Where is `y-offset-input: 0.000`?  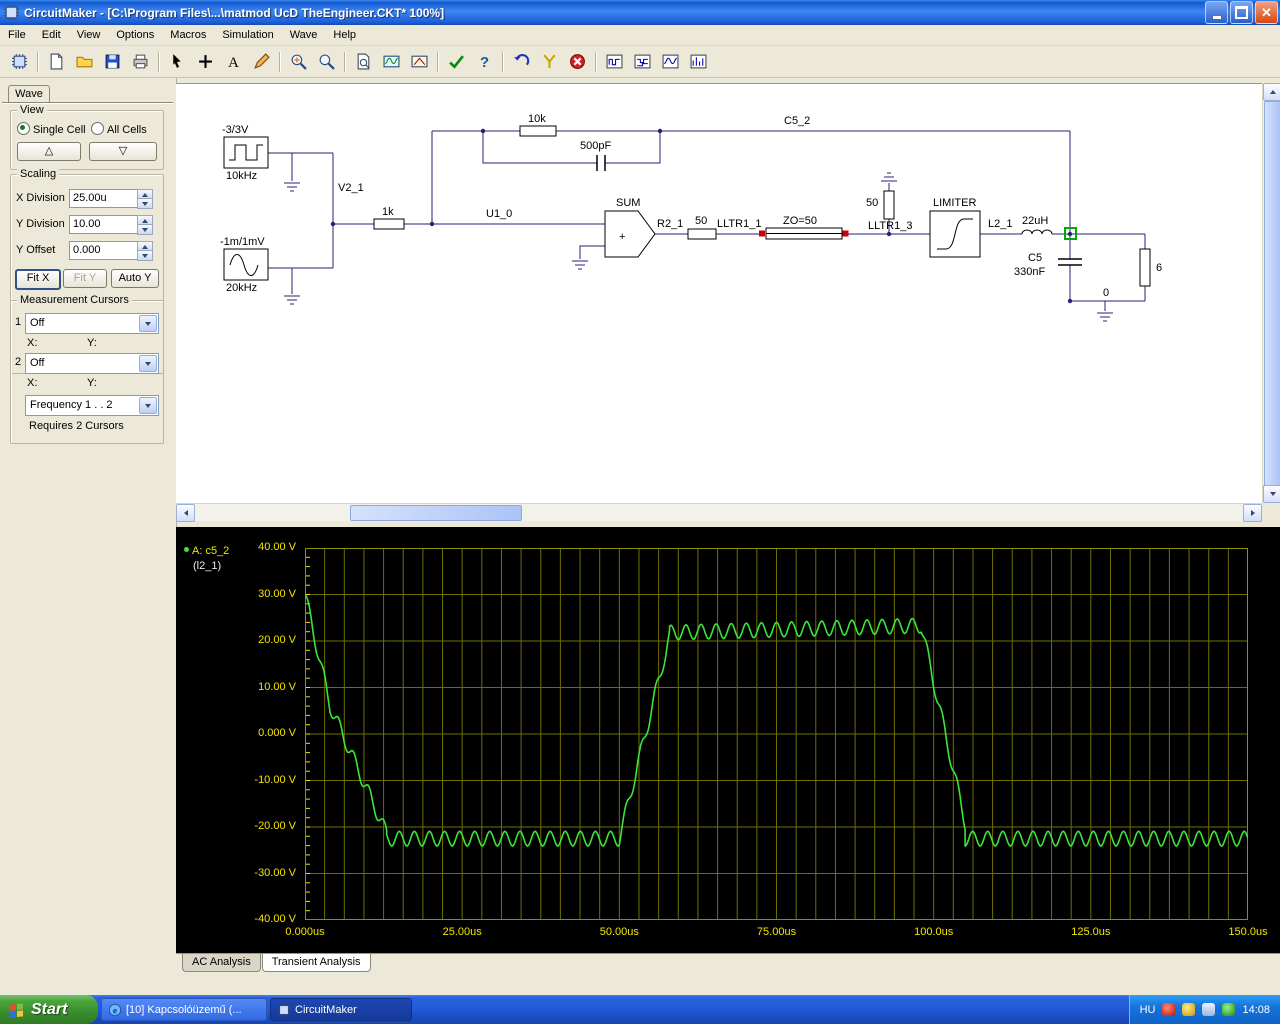 y-offset-input: 0.000 is located at coordinates (104, 250).